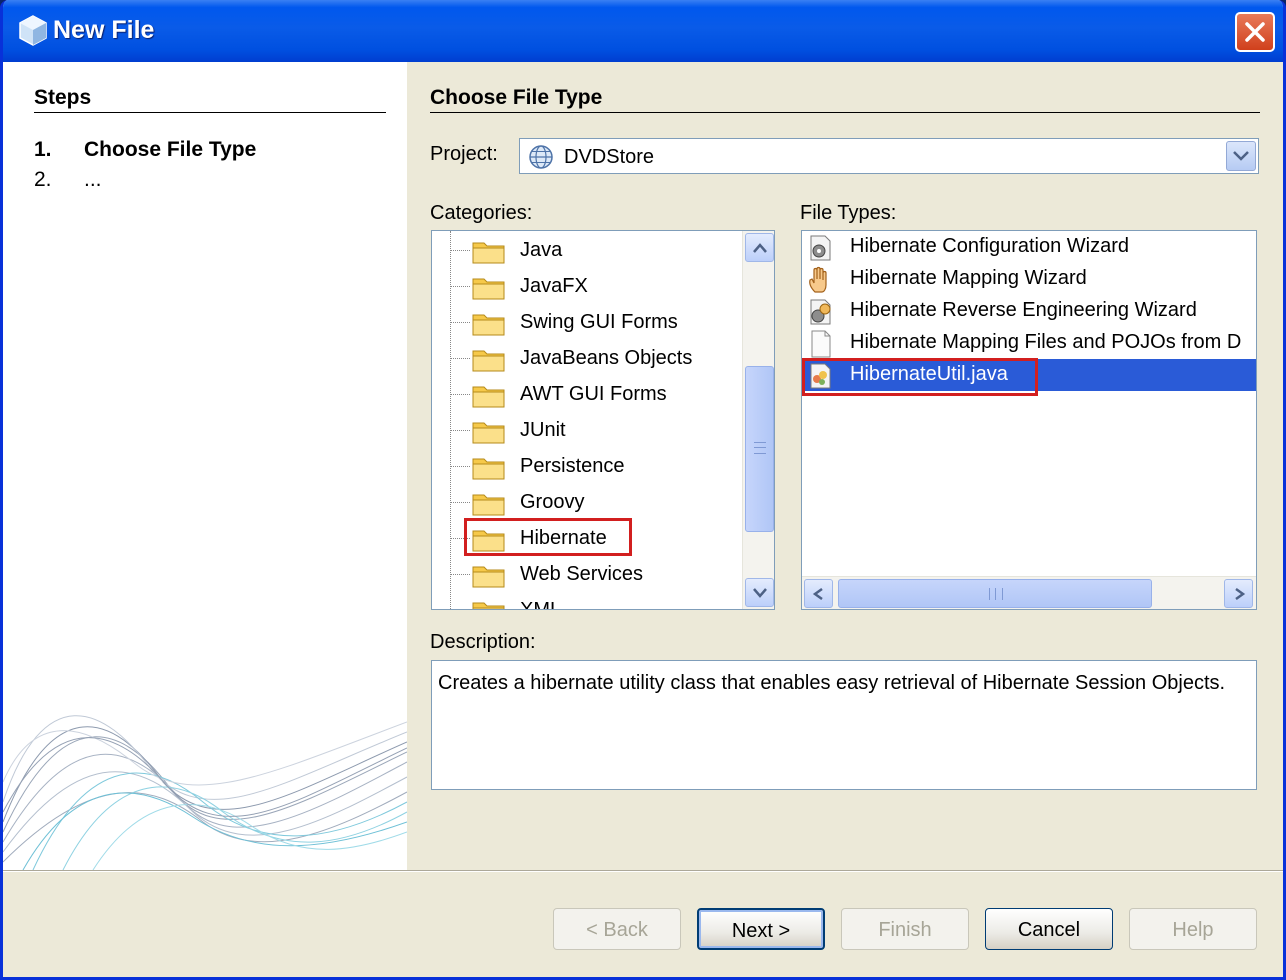  What do you see at coordinates (968, 278) in the screenshot?
I see `file-type-label: Hibernate Mapping Wizard` at bounding box center [968, 278].